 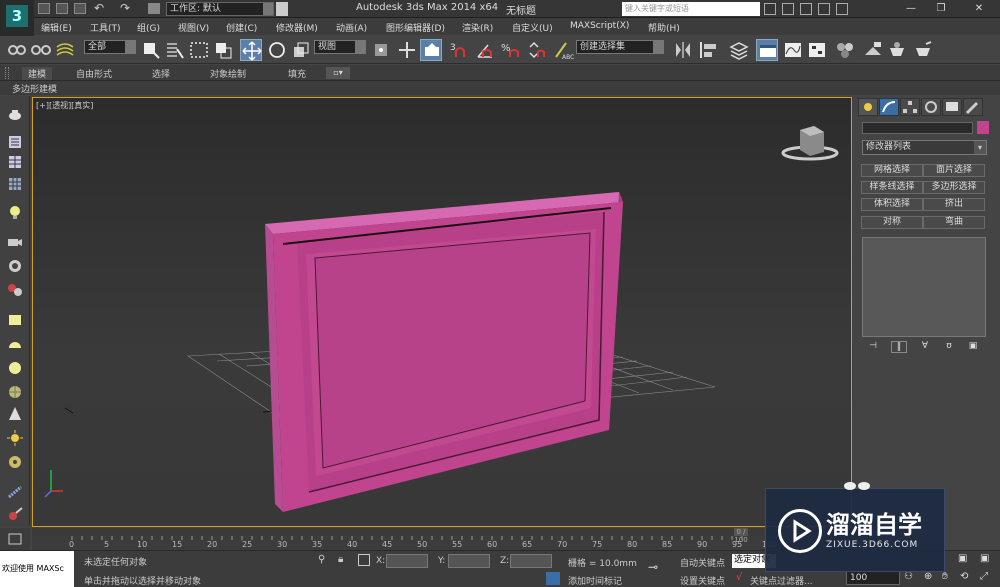 What do you see at coordinates (148, 27) in the screenshot?
I see `menu-group: 组(G)` at bounding box center [148, 27].